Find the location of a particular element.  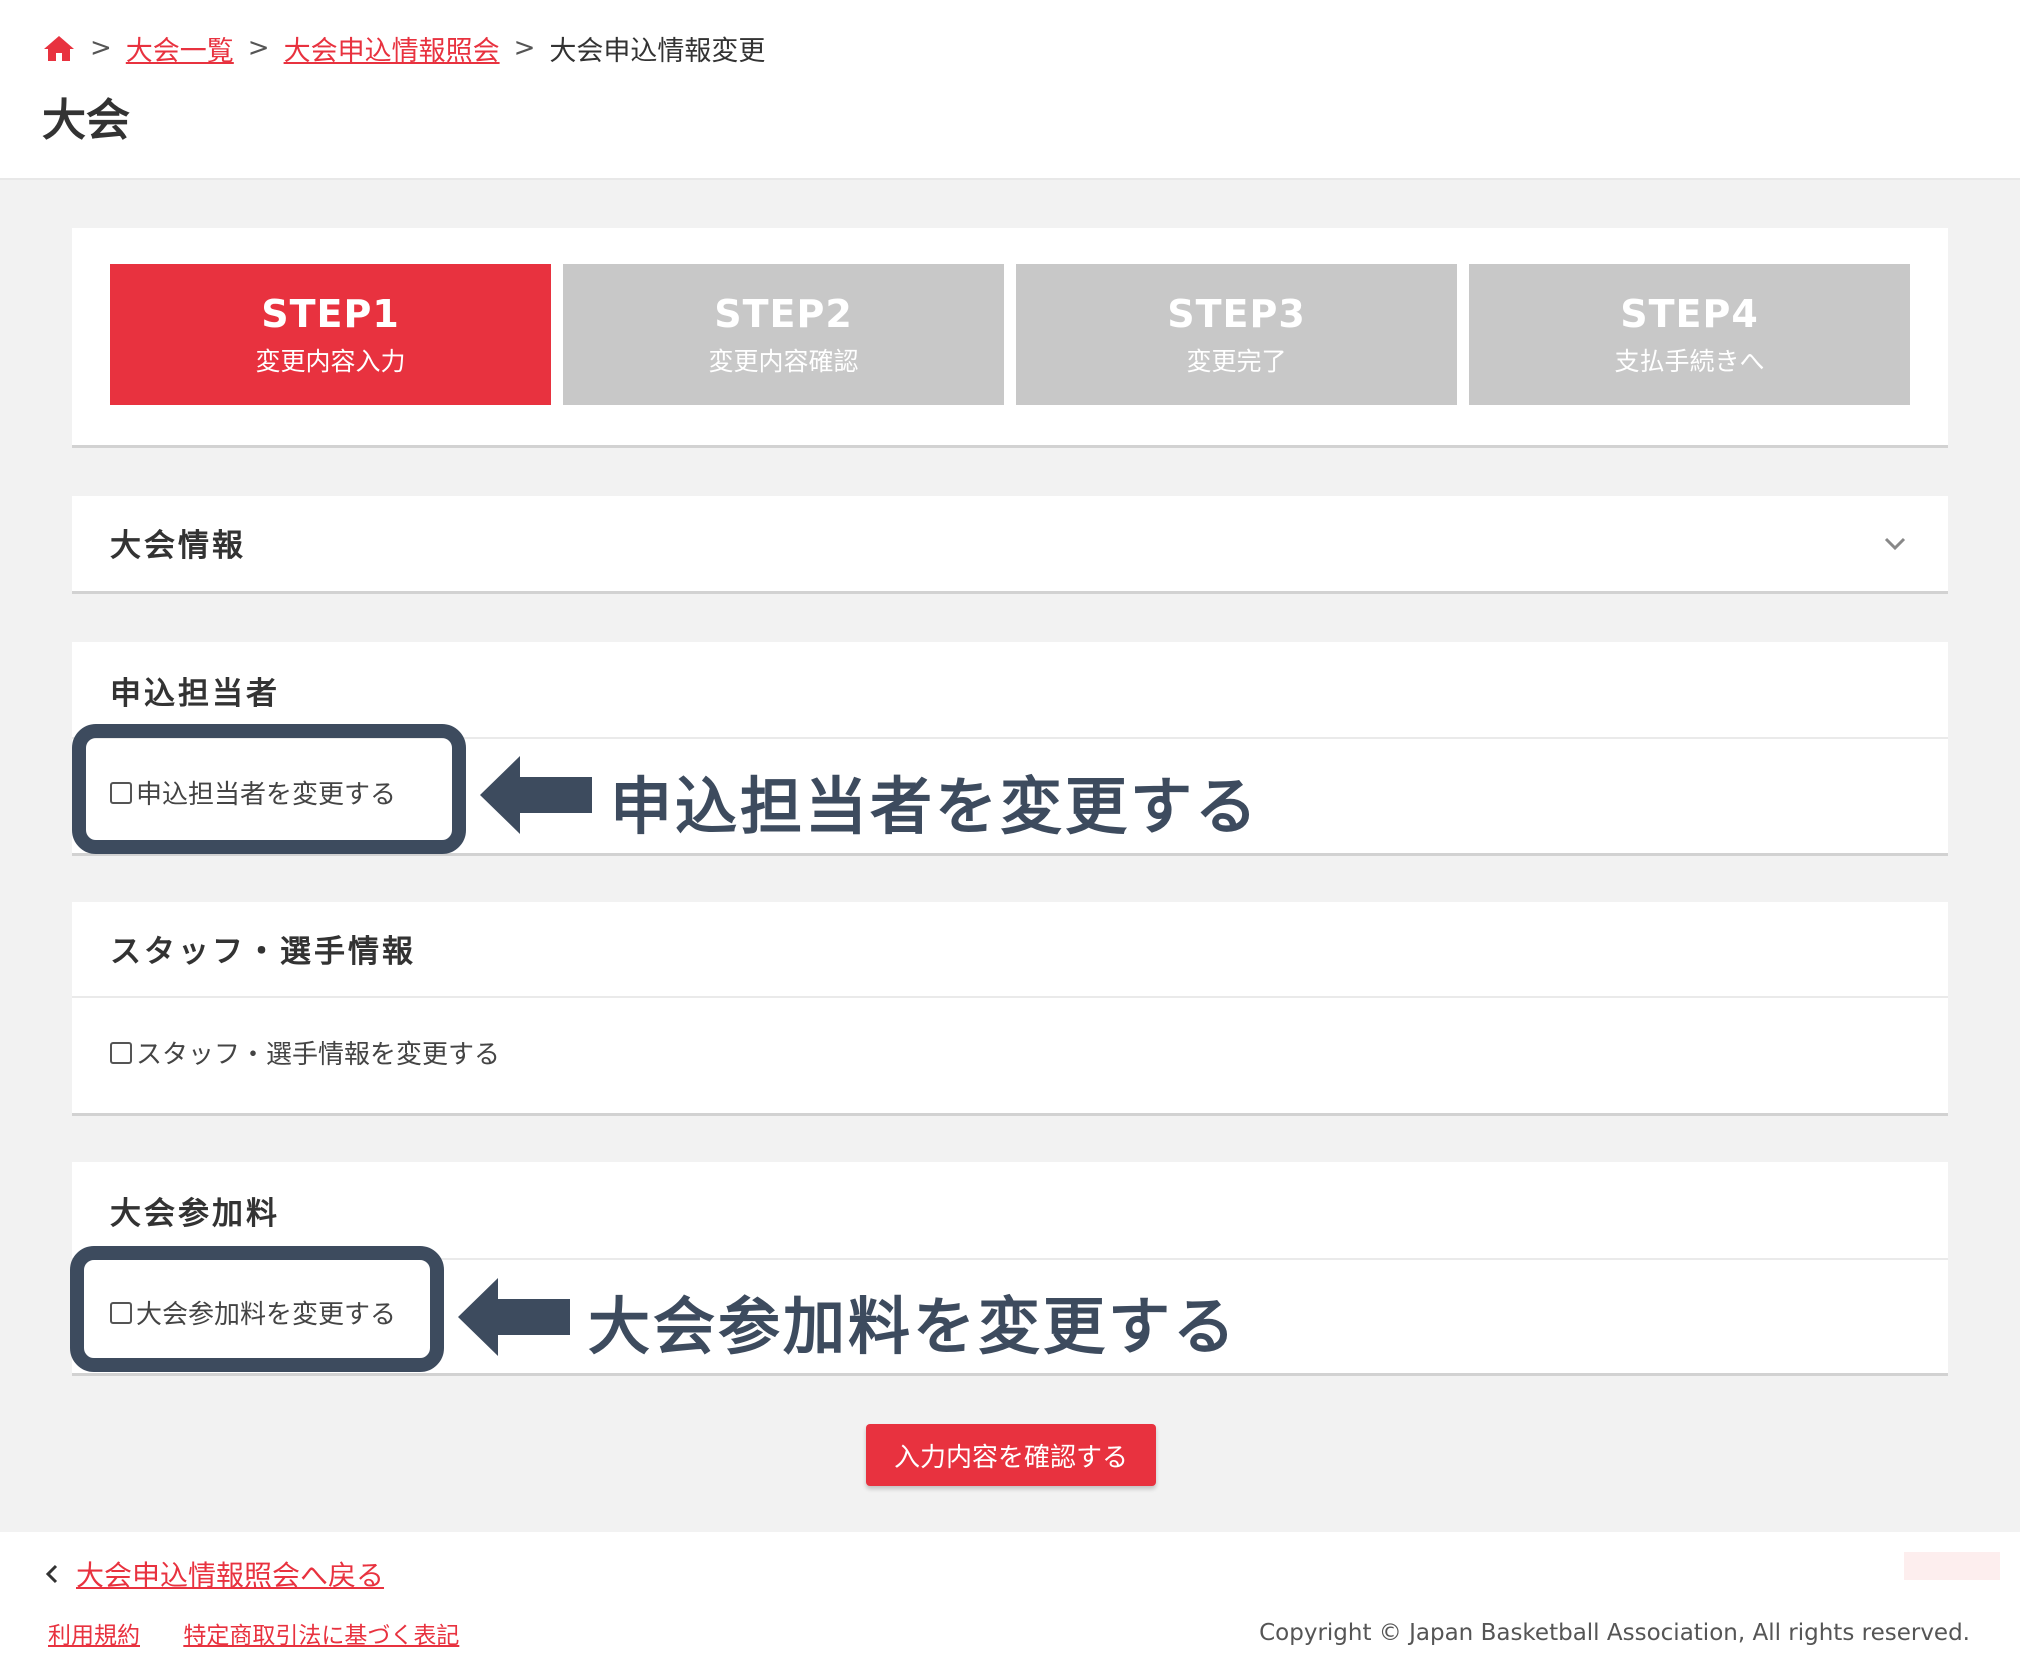

step-2: STEP2 変更内容確認 is located at coordinates (783, 334).